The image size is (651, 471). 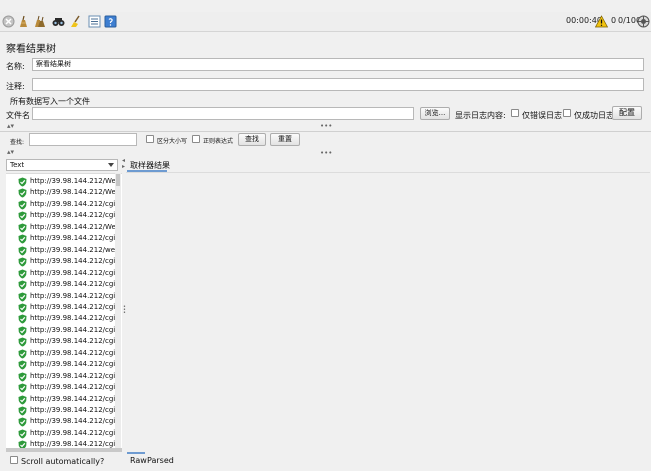 What do you see at coordinates (601, 21) in the screenshot?
I see `warning-icon` at bounding box center [601, 21].